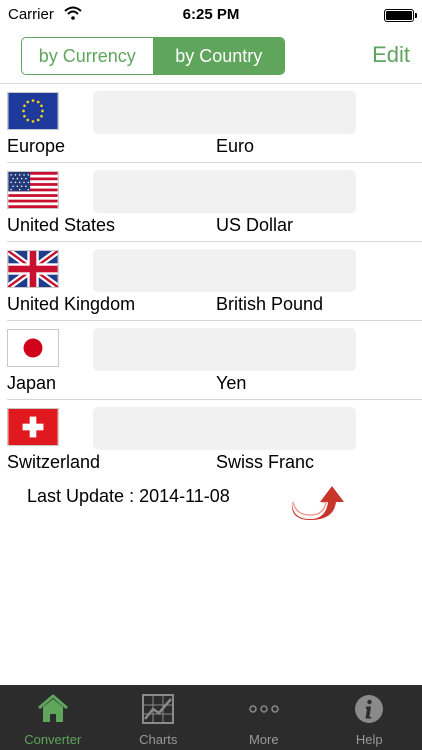 The width and height of the screenshot is (422, 750). What do you see at coordinates (52, 708) in the screenshot?
I see `home-icon` at bounding box center [52, 708].